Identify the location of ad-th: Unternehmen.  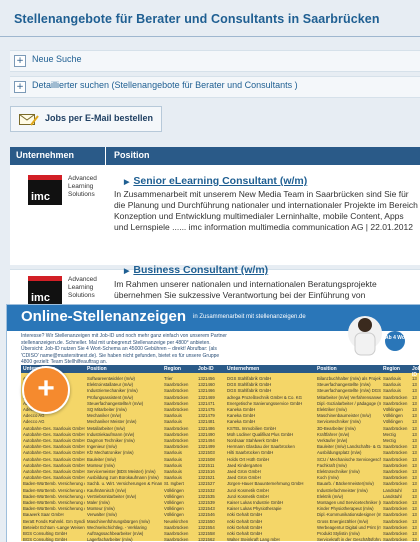
(243, 369).